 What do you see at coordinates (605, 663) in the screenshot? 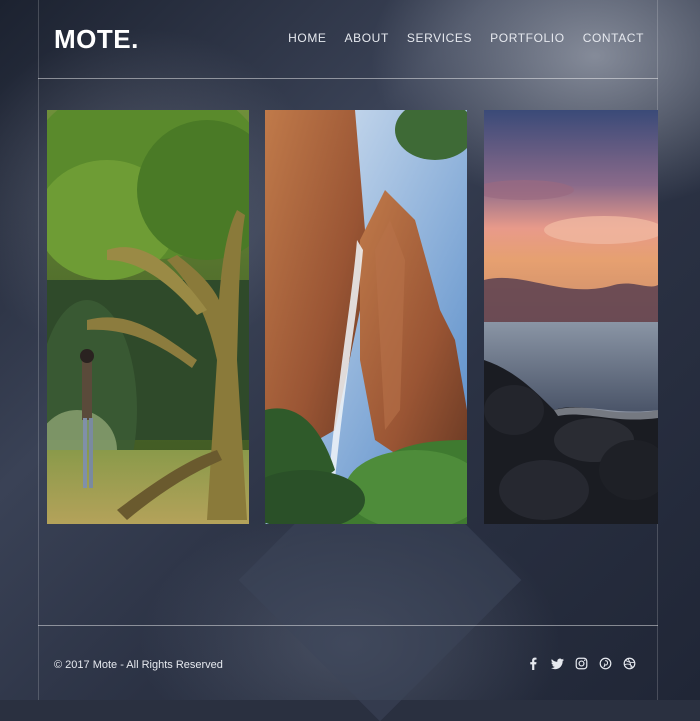
I see `pinterest-icon` at bounding box center [605, 663].